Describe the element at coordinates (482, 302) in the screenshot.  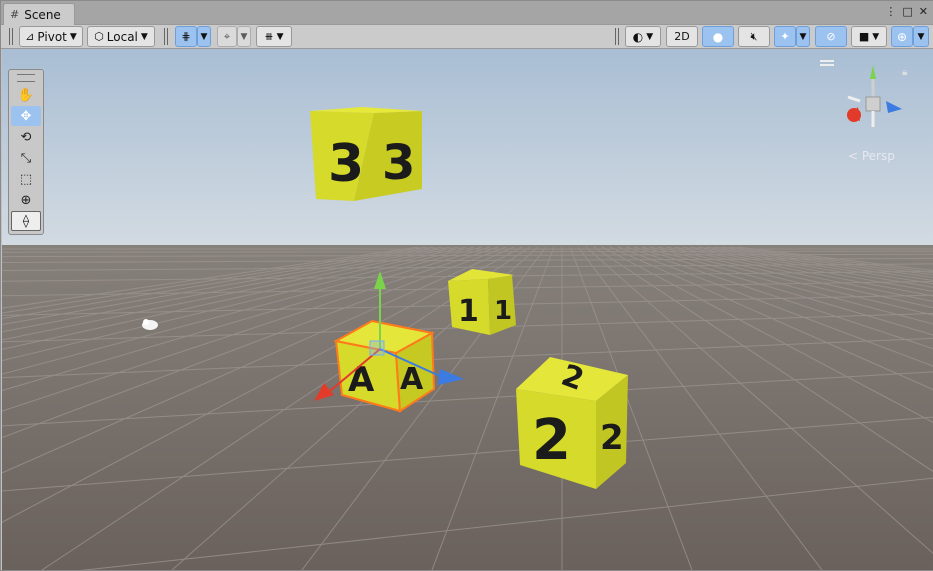
I see `cube-1: 1 1` at that location.